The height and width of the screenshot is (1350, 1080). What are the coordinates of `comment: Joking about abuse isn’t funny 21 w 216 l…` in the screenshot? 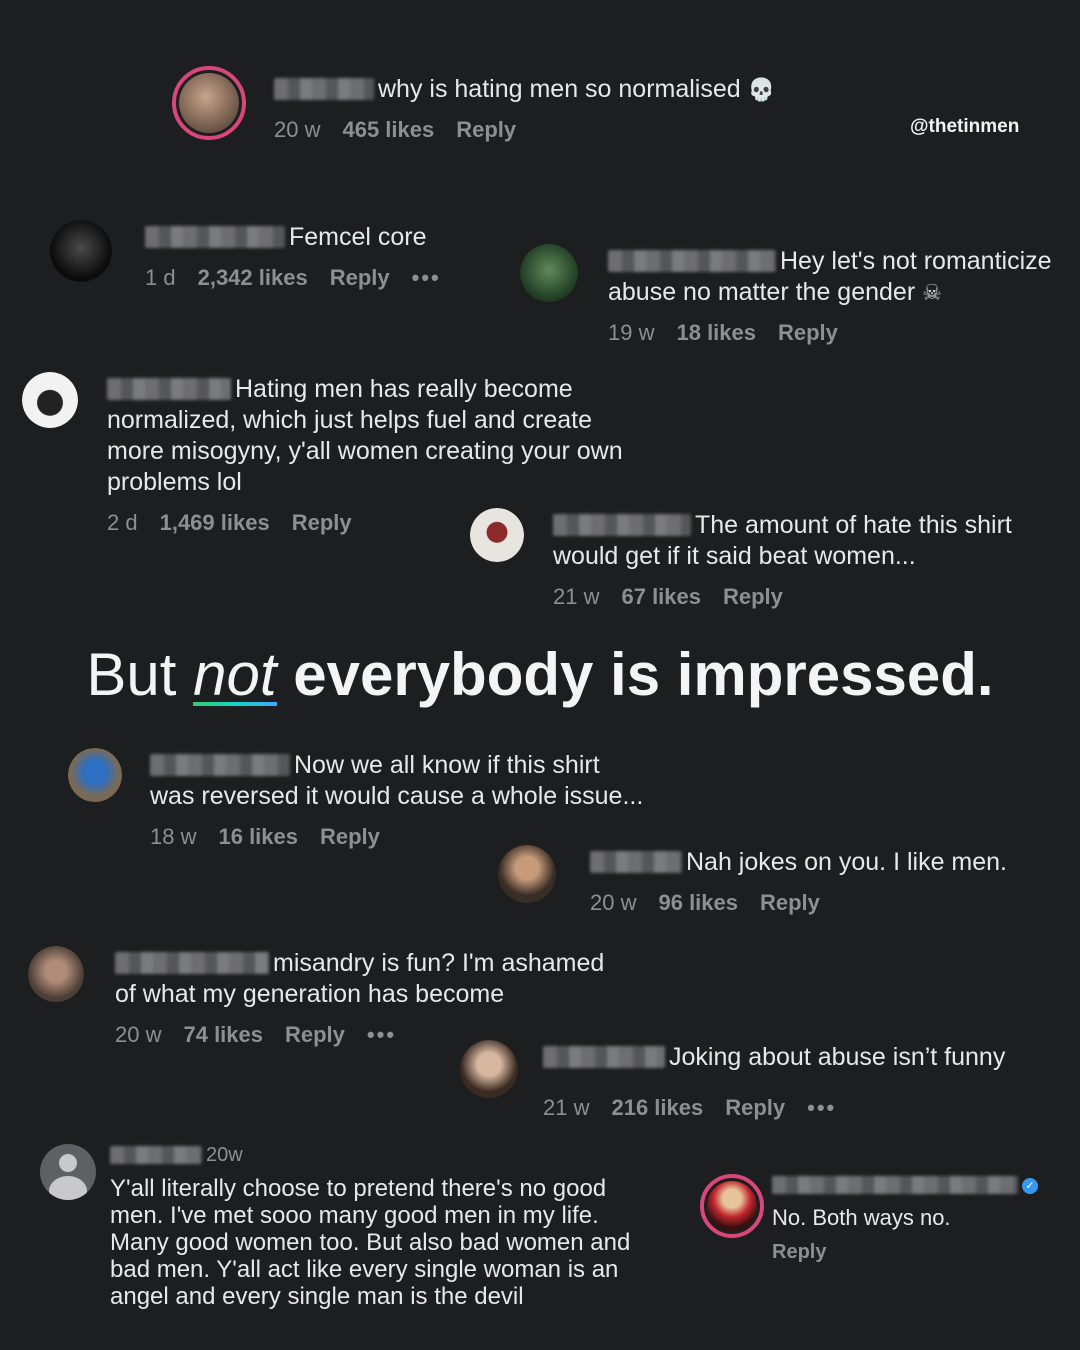 It's located at (793, 1081).